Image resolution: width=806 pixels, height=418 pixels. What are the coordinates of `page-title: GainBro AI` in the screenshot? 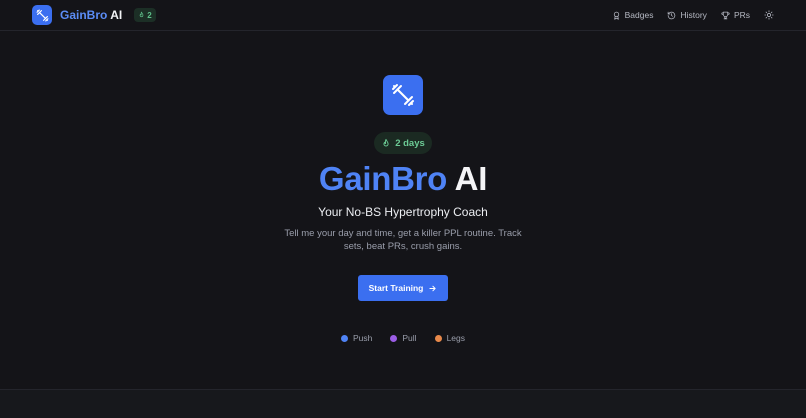 It's located at (403, 179).